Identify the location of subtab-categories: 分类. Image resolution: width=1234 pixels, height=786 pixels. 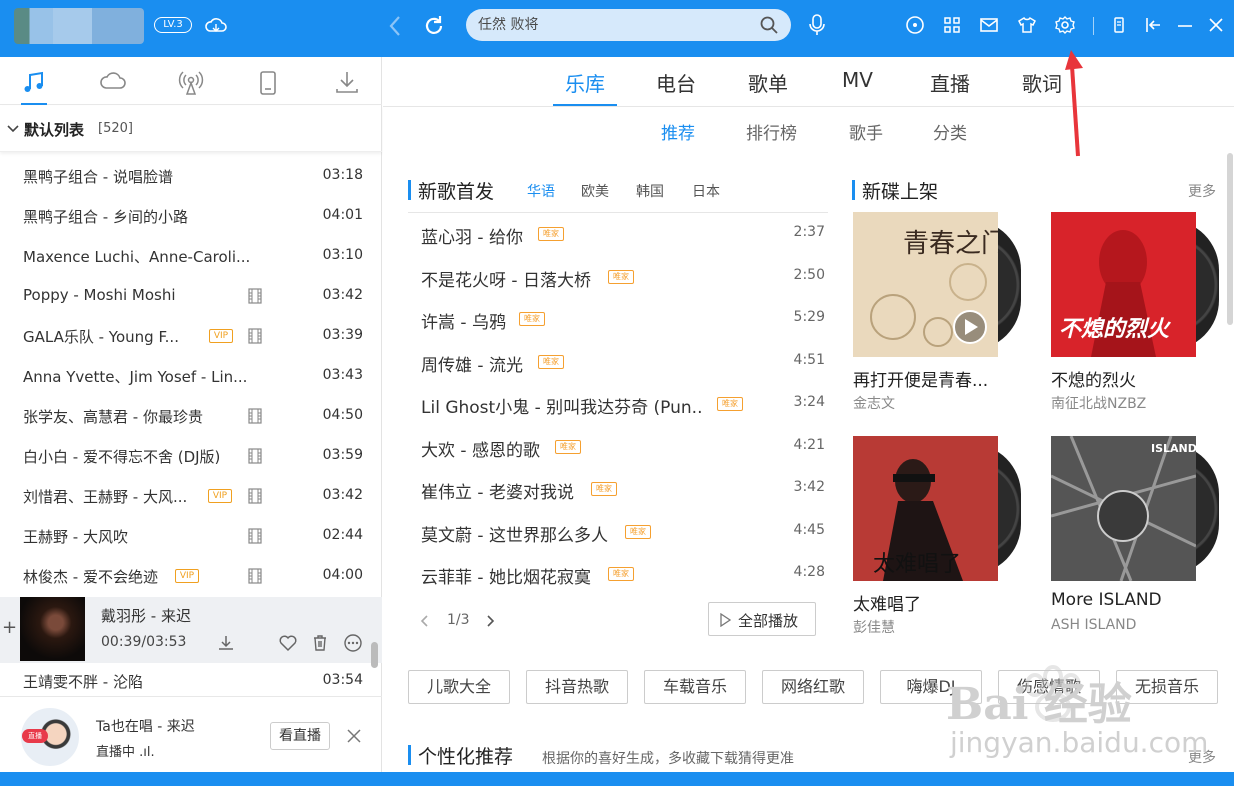
(950, 131).